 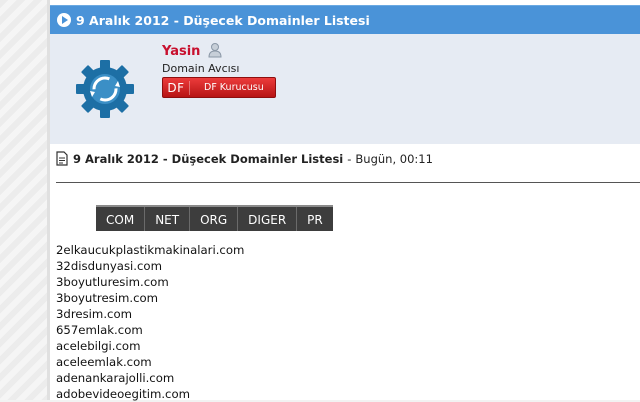 I want to click on list-item: aceleemlak.com, so click(x=104, y=362).